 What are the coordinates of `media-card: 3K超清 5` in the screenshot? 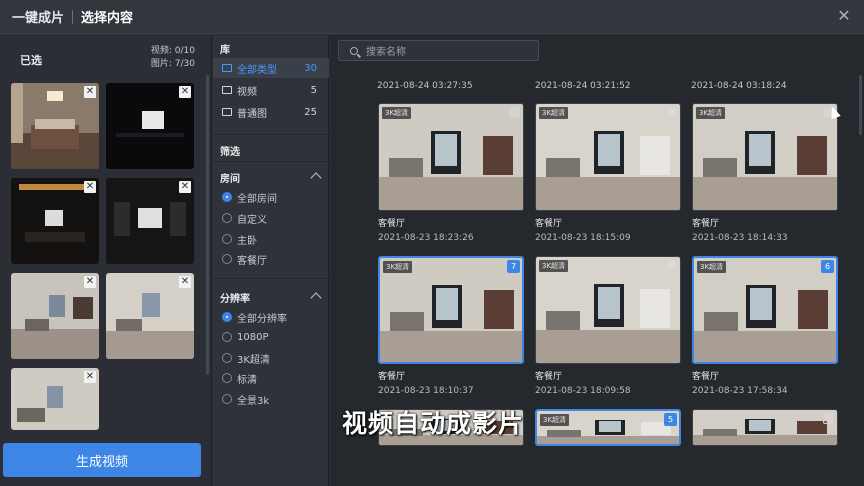 It's located at (608, 427).